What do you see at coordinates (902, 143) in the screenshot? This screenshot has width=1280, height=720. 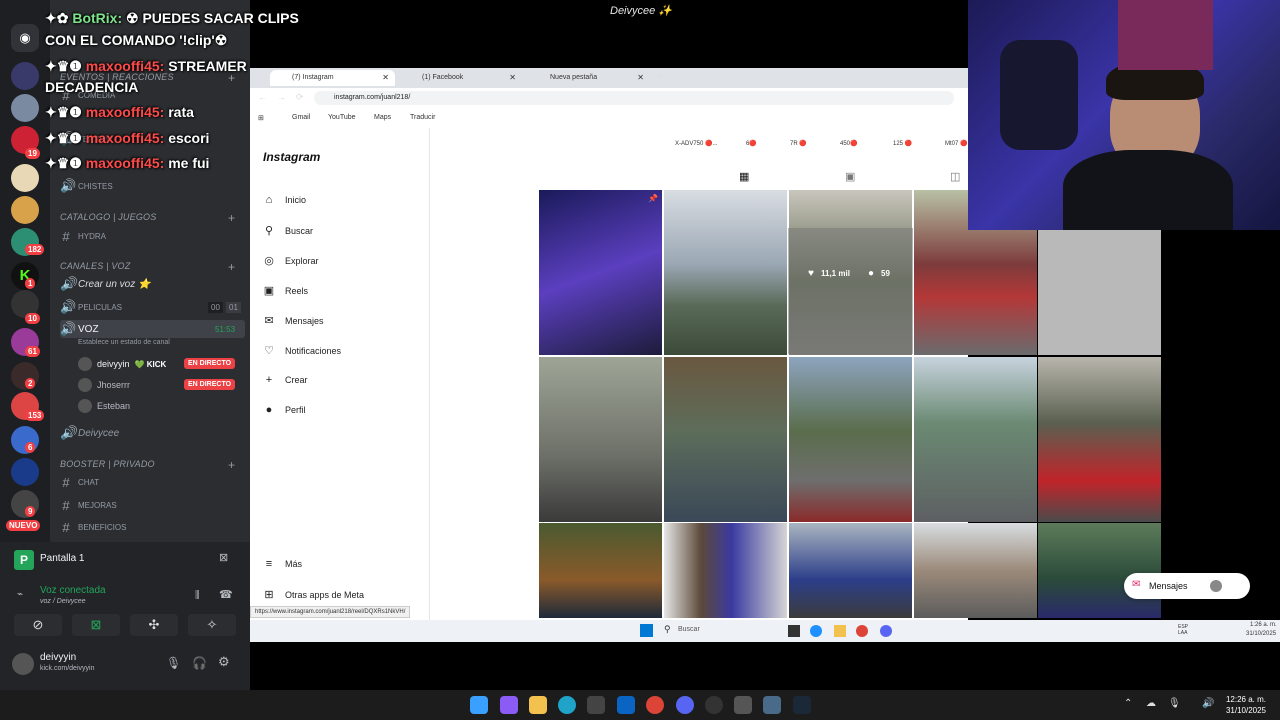 I see `highlight-label: 125 🔴` at bounding box center [902, 143].